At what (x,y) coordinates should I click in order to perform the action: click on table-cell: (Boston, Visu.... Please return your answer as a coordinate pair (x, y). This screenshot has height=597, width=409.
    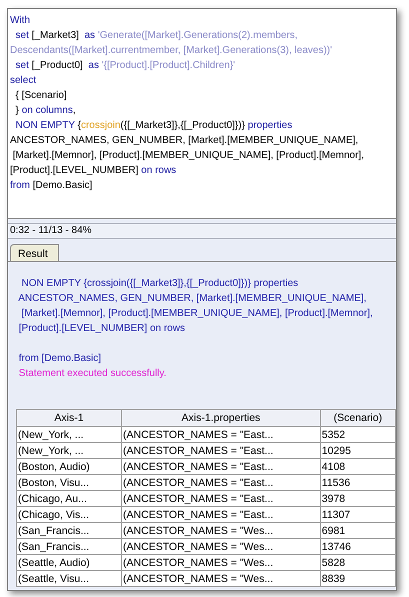
    Looking at the image, I should click on (69, 482).